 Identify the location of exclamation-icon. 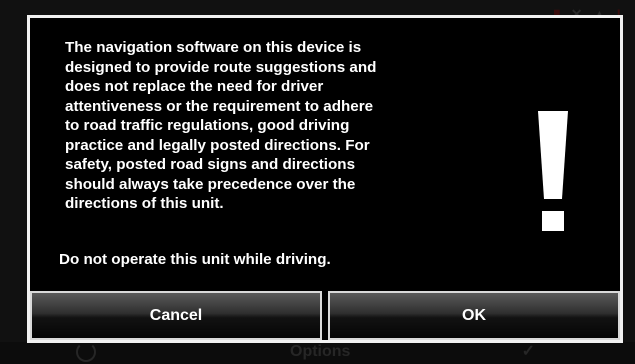
(553, 171).